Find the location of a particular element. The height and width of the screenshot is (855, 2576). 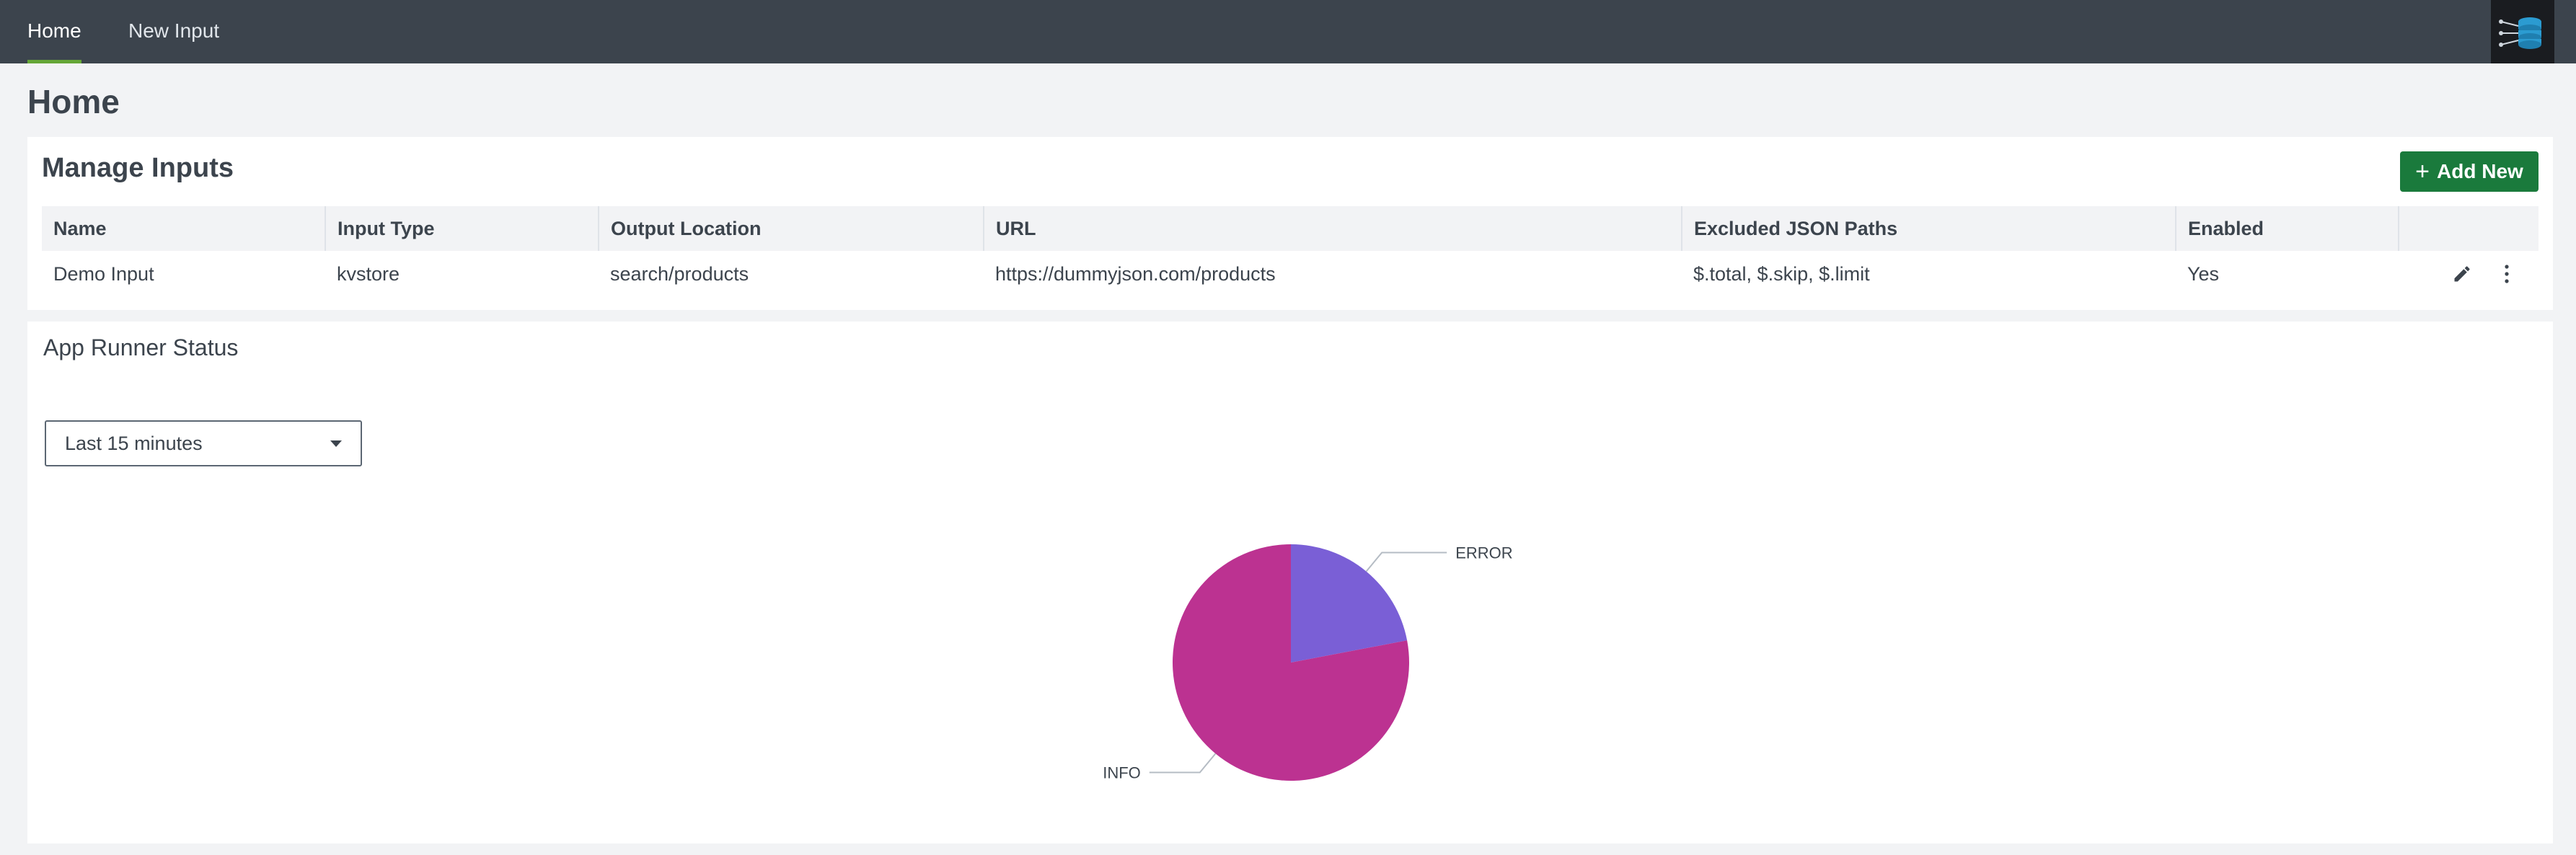

tab-new-input-label: New Input is located at coordinates (174, 30).